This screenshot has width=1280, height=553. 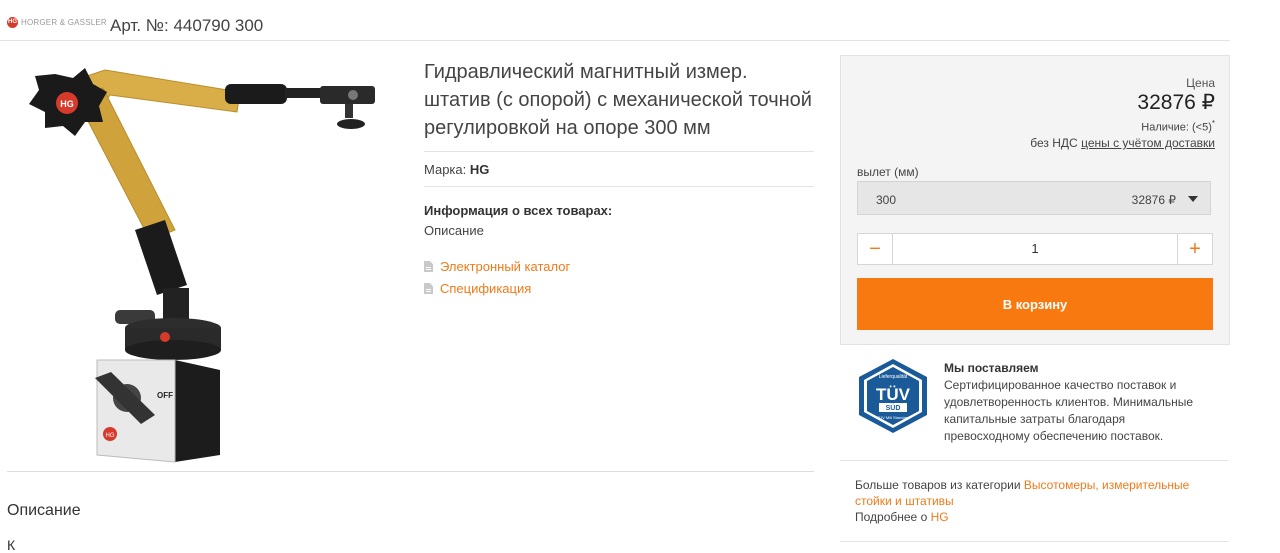 I want to click on stock-status: Наличие: (<5)*, so click(x=1178, y=126).